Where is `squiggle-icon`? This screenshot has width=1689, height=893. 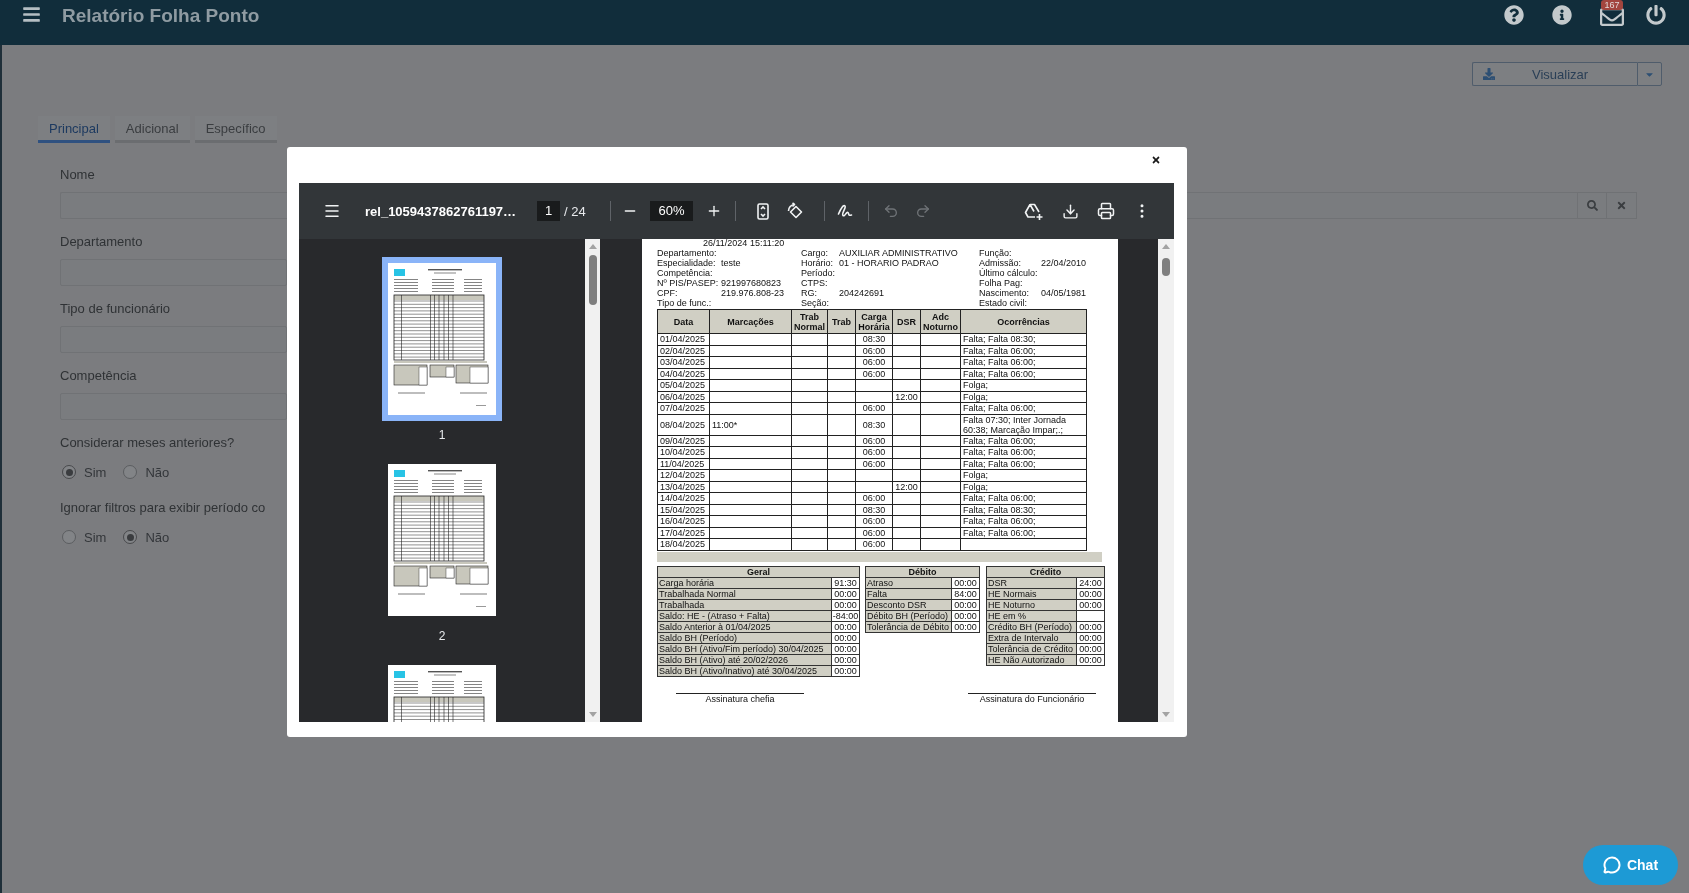
squiggle-icon is located at coordinates (845, 211).